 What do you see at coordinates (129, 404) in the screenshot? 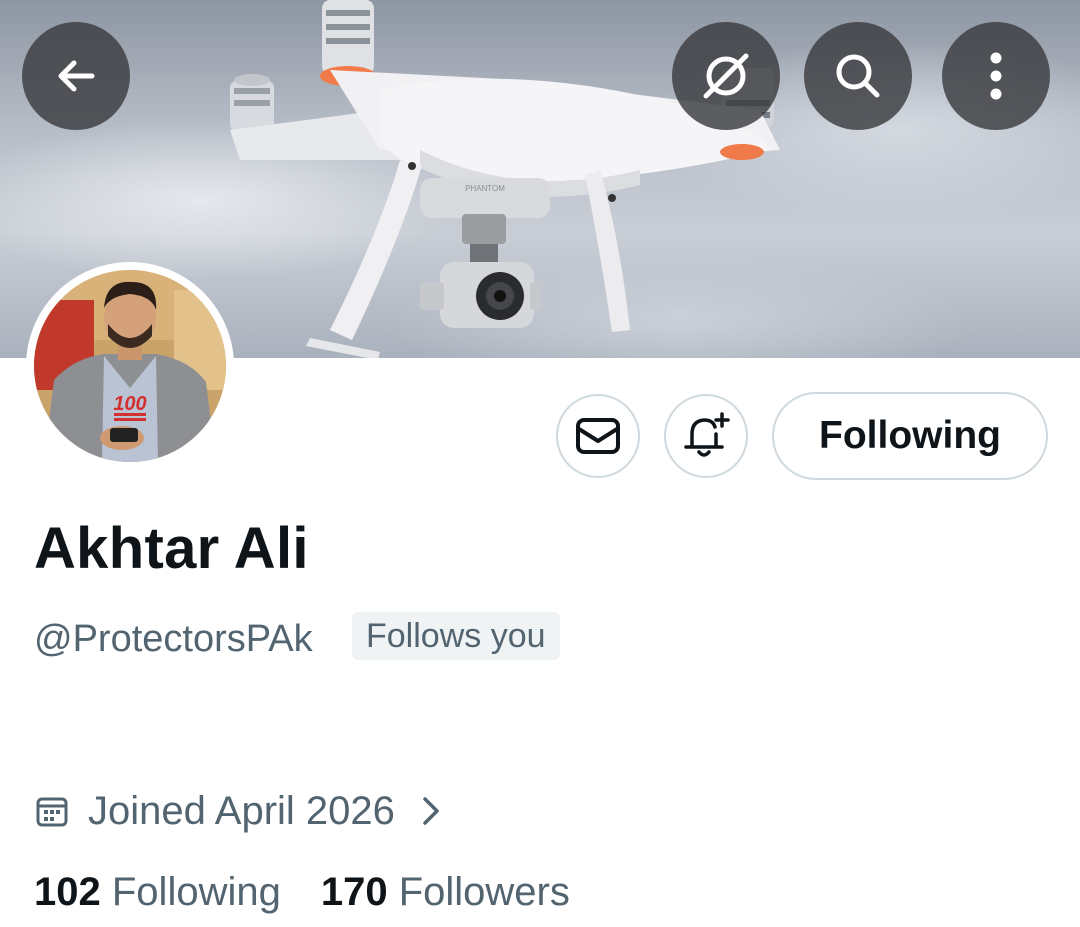
I see `shirt-emoji-text: 100` at bounding box center [129, 404].